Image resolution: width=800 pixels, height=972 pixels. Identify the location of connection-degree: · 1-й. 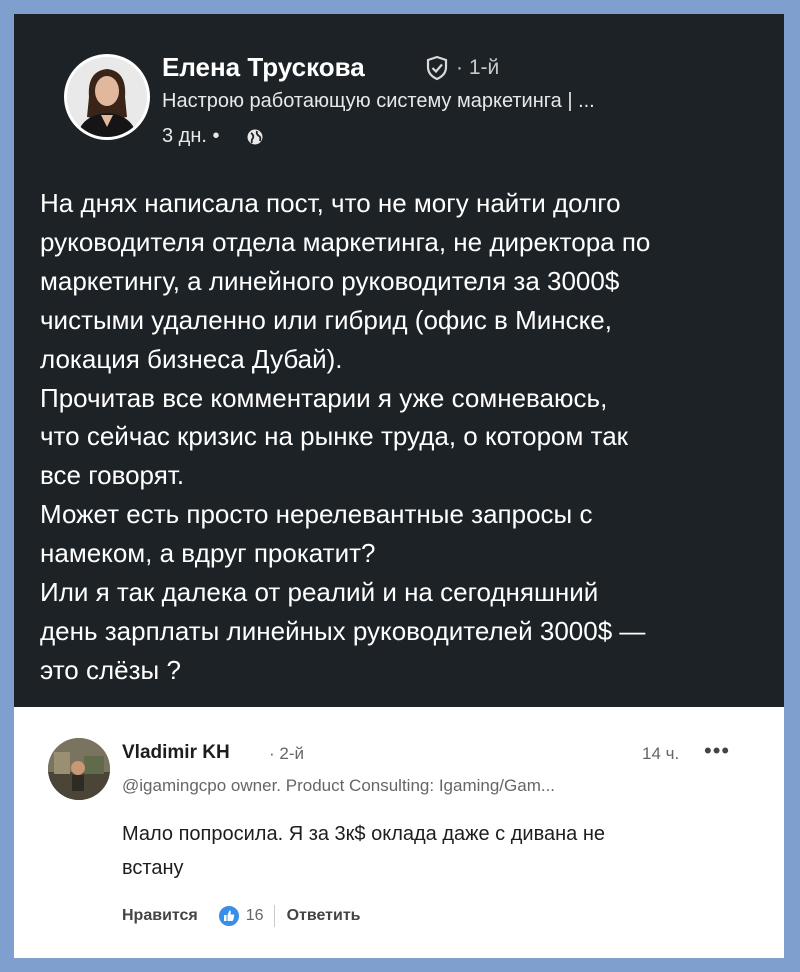
(478, 67).